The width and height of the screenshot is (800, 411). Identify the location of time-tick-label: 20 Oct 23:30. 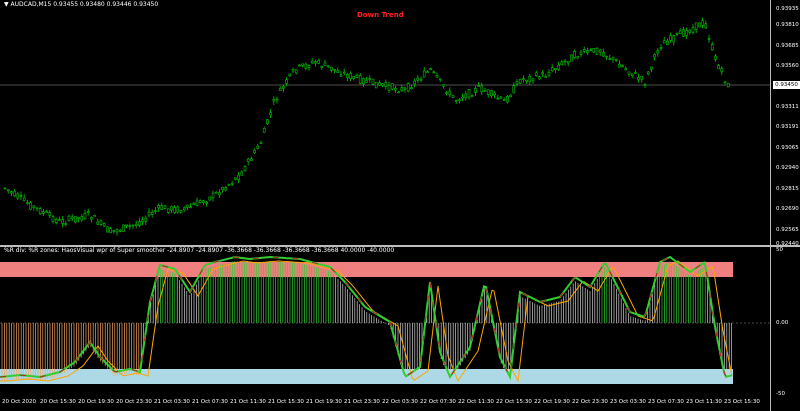
(134, 402).